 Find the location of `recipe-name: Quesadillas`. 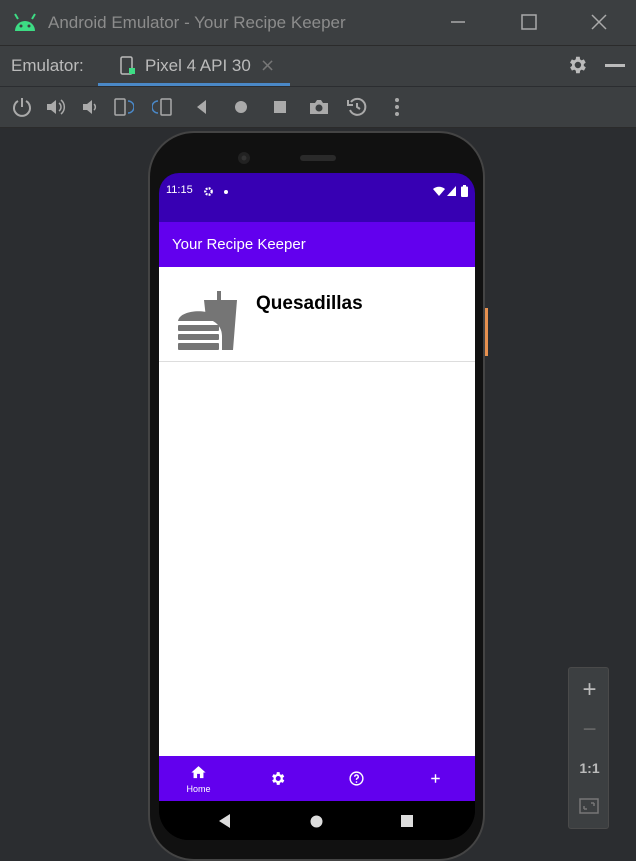

recipe-name: Quesadillas is located at coordinates (309, 303).